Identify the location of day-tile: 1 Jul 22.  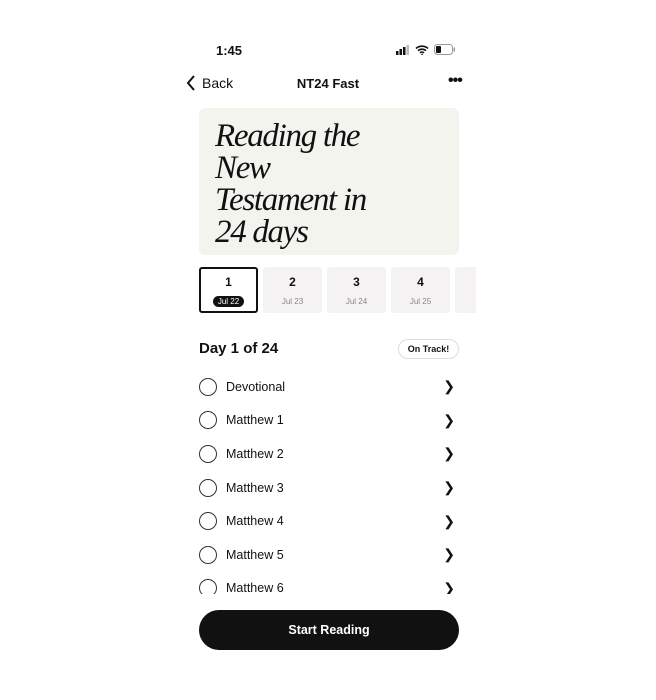
(228, 290).